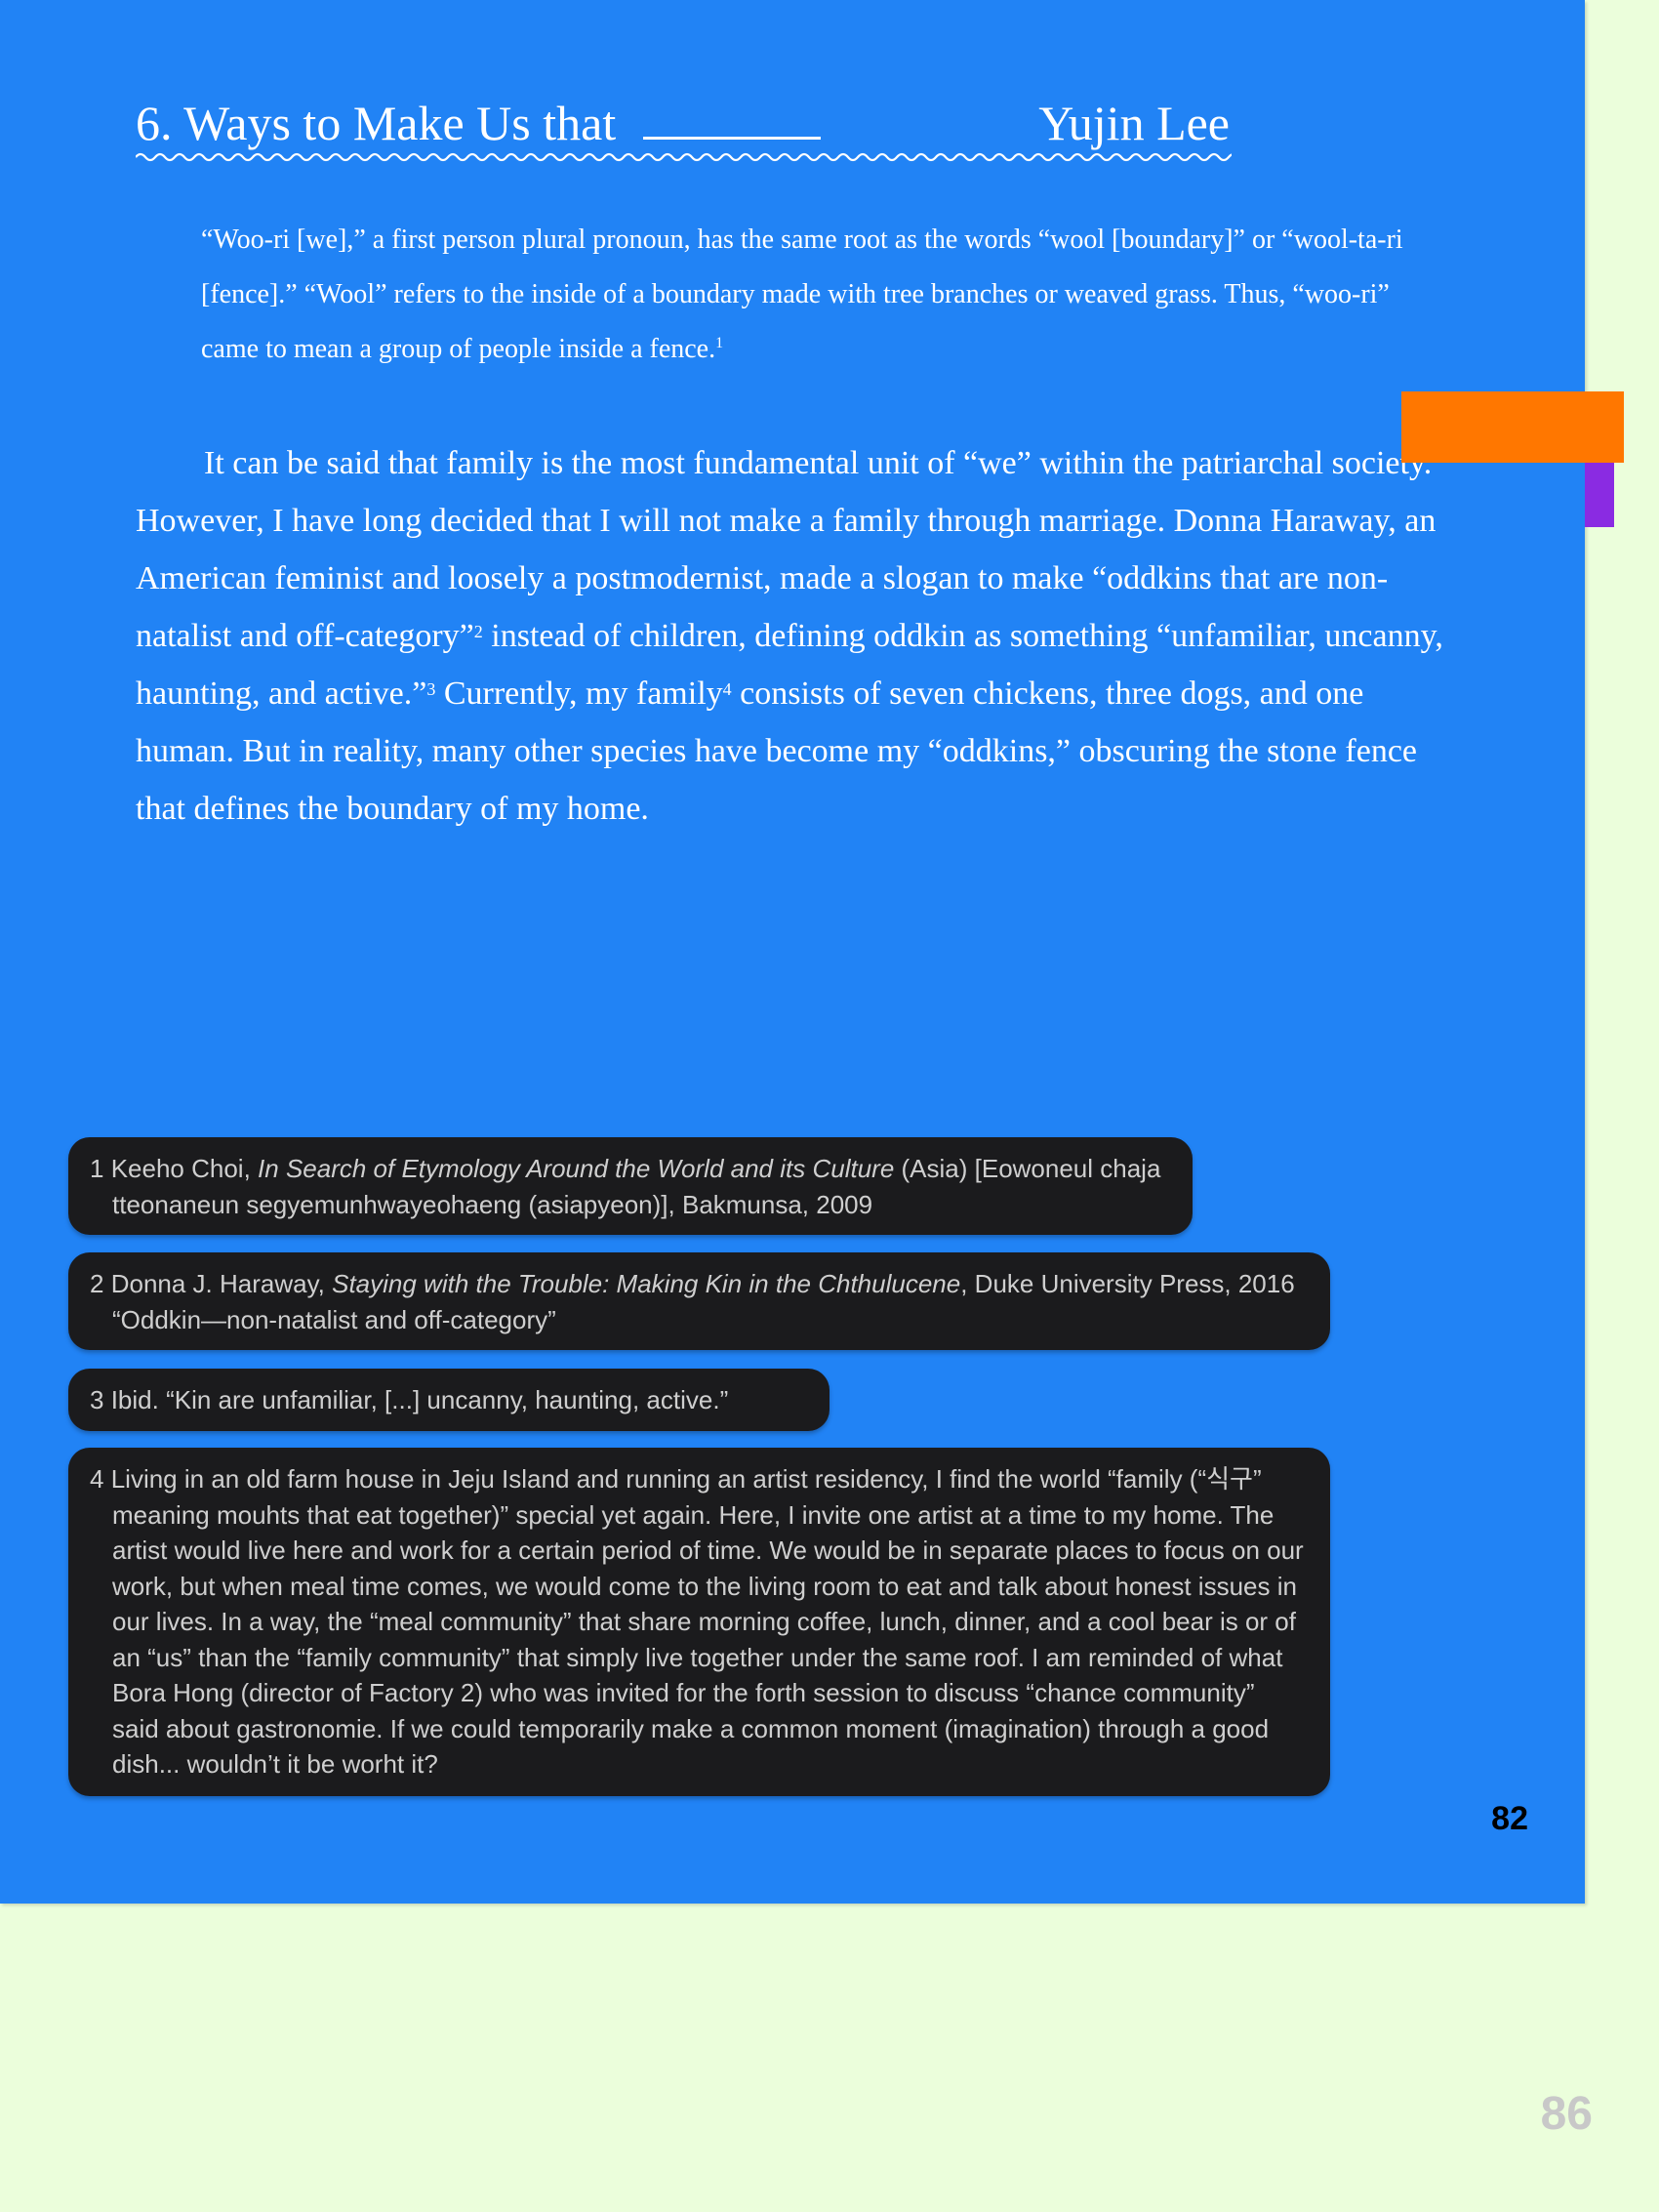  I want to click on body-text-part: Currently, my family, so click(579, 694).